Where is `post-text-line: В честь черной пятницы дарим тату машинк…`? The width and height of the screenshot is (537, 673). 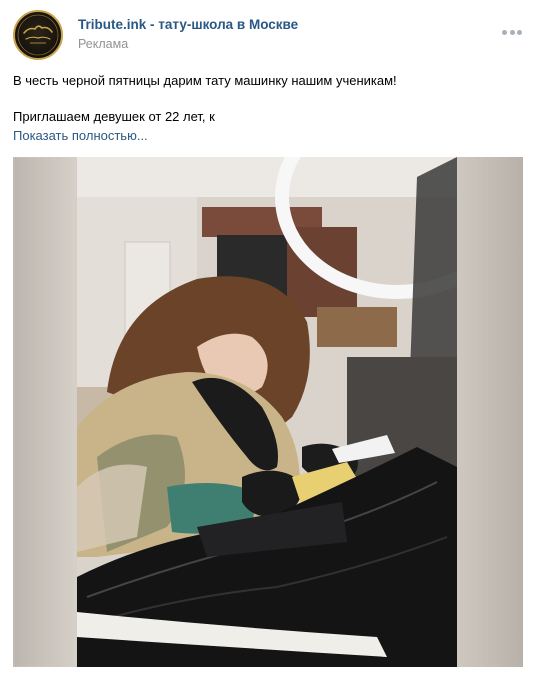 post-text-line: В честь черной пятницы дарим тату машинк… is located at coordinates (205, 80).